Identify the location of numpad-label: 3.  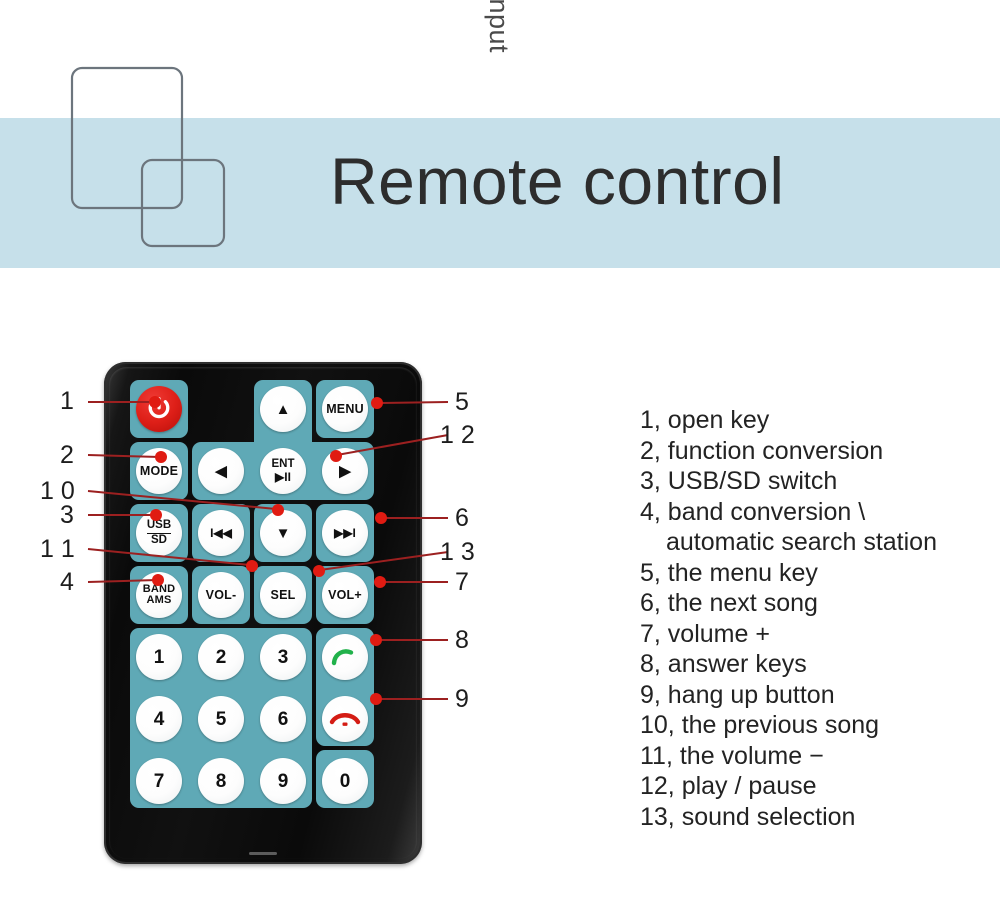
(283, 657).